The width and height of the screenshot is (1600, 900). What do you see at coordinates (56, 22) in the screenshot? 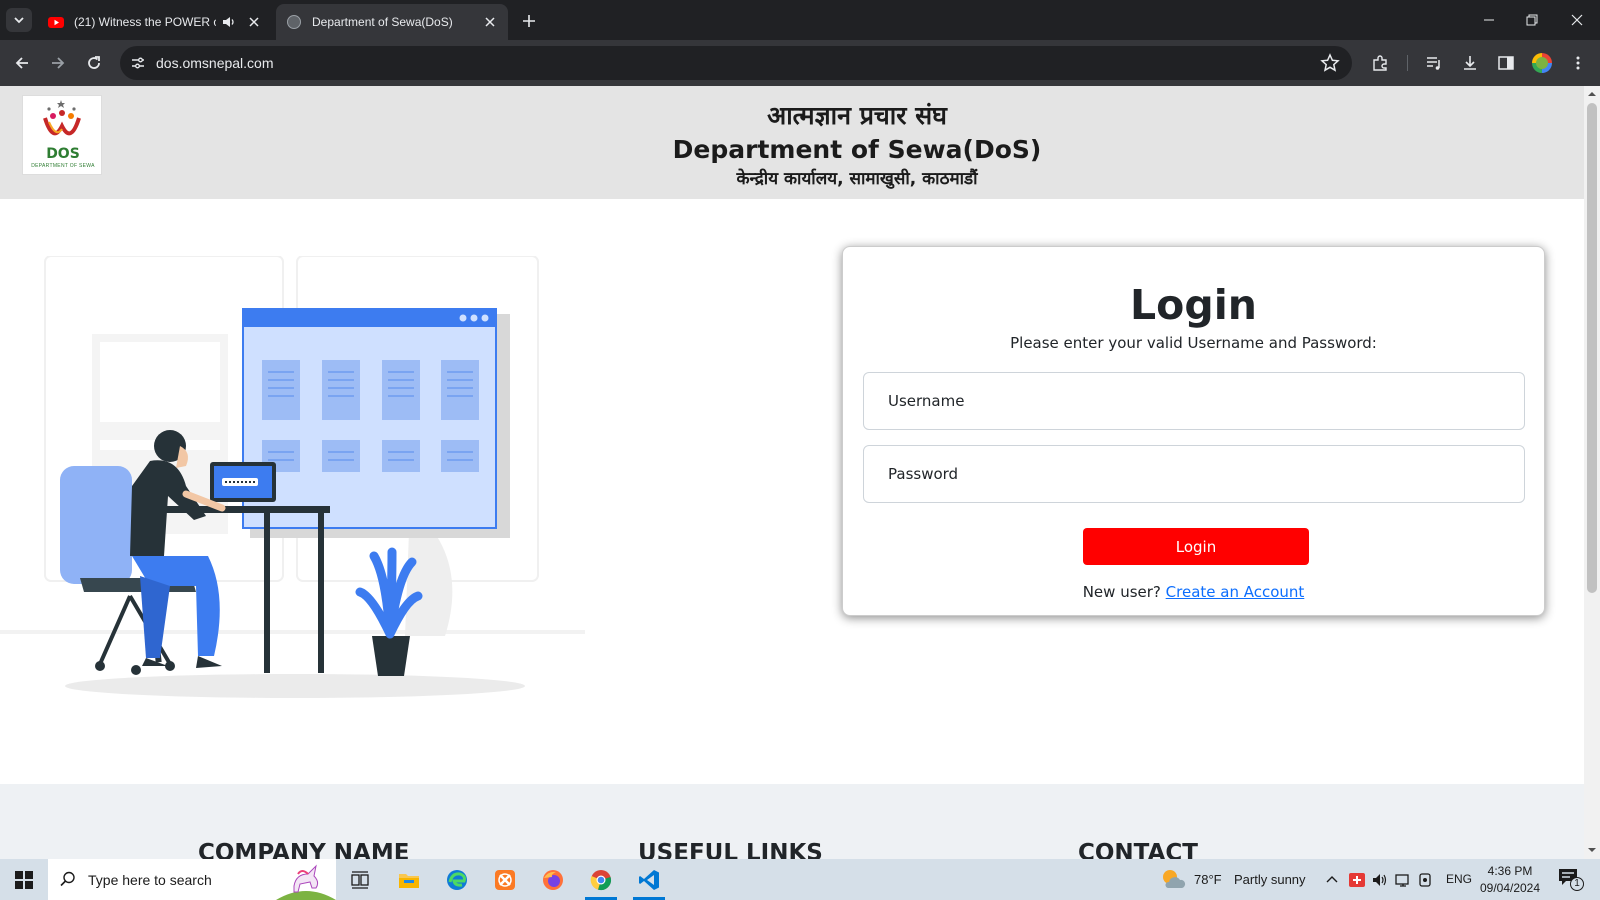
I see `youtube-icon` at bounding box center [56, 22].